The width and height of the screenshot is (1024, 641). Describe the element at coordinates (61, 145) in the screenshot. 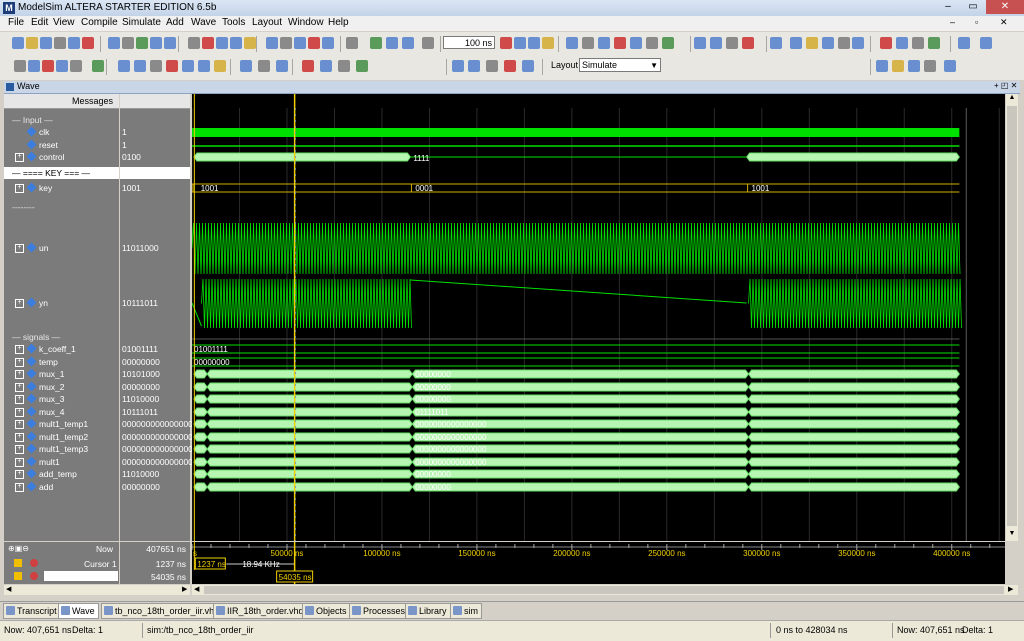

I see `signal-row-reset: reset` at that location.